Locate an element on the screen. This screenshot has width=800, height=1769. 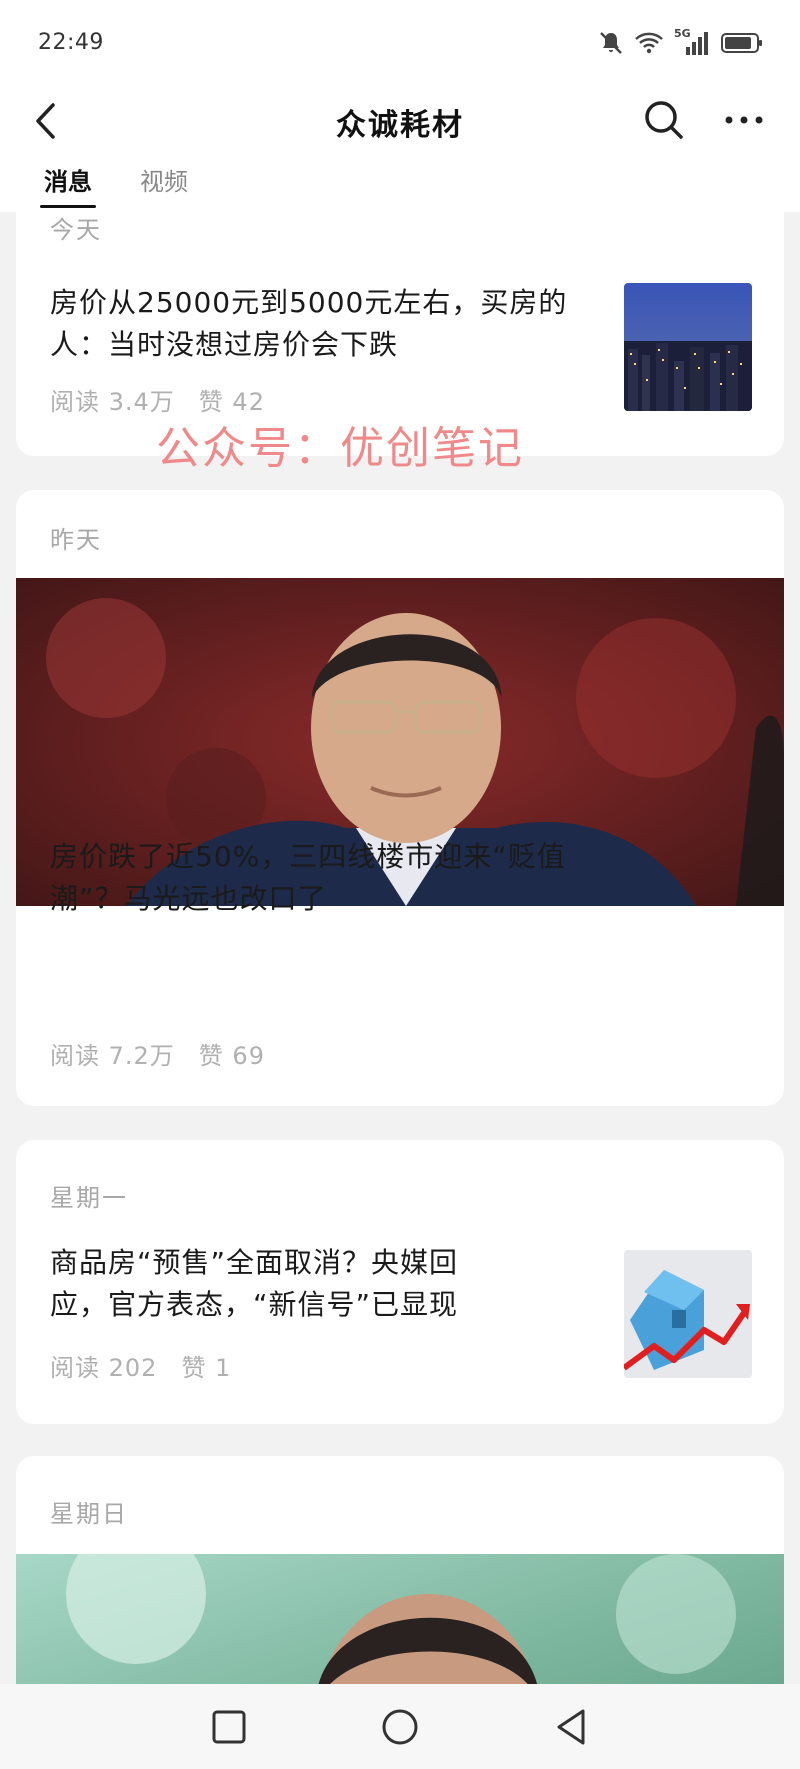
date-label: 星期日 is located at coordinates (89, 1514).